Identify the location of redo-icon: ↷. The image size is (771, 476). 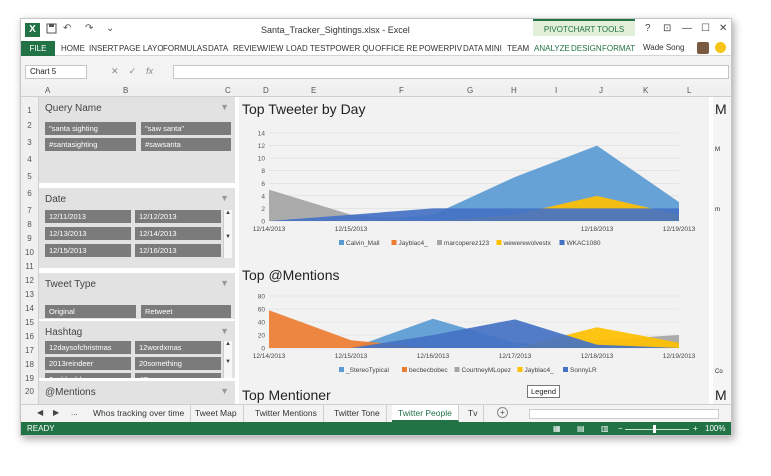
(89, 28).